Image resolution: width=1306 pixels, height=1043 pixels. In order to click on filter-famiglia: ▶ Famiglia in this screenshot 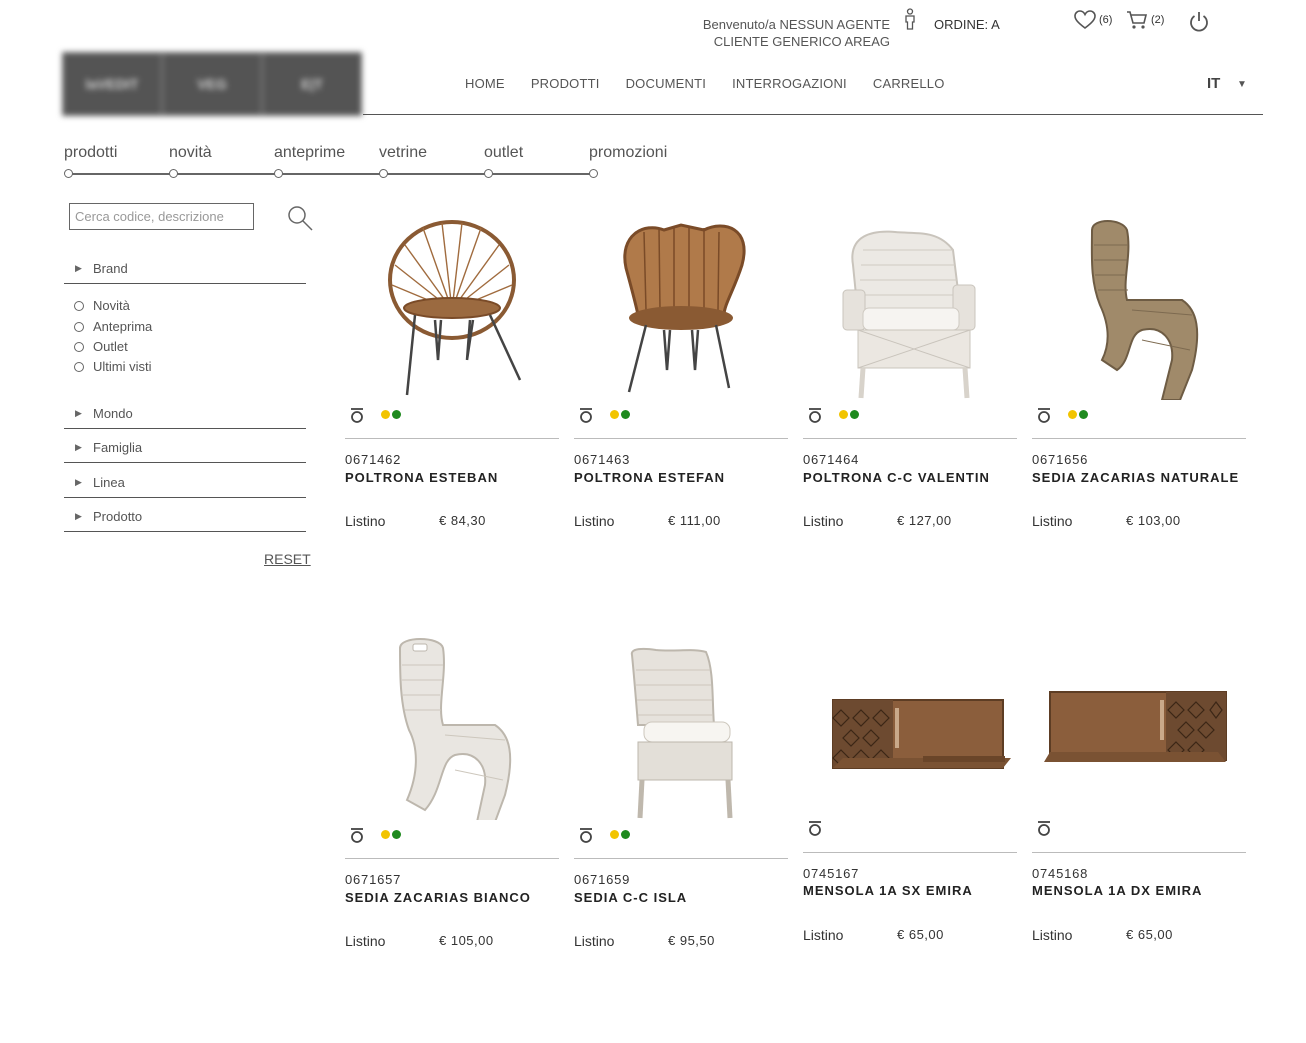, I will do `click(185, 451)`.